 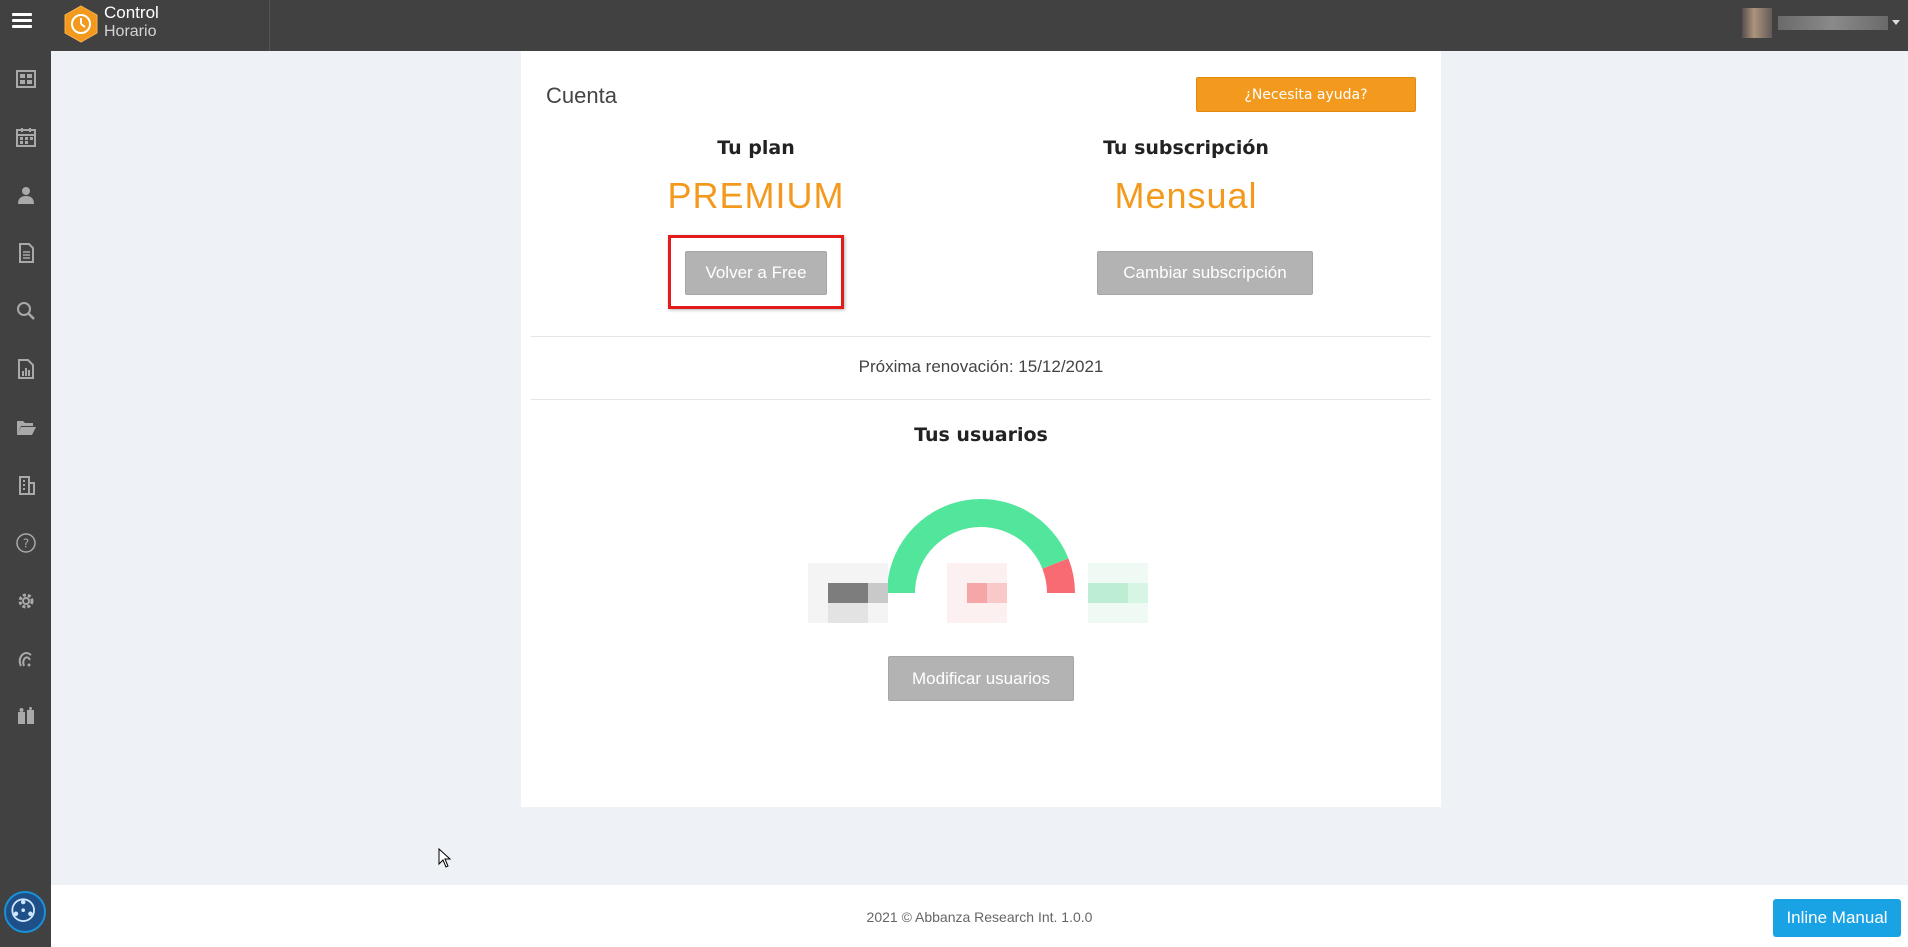 I want to click on modify-users-button: Modificar usuarios, so click(x=981, y=678).